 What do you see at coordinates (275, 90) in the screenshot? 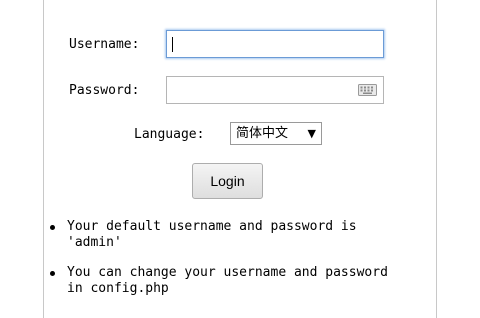
I see `password-input` at bounding box center [275, 90].